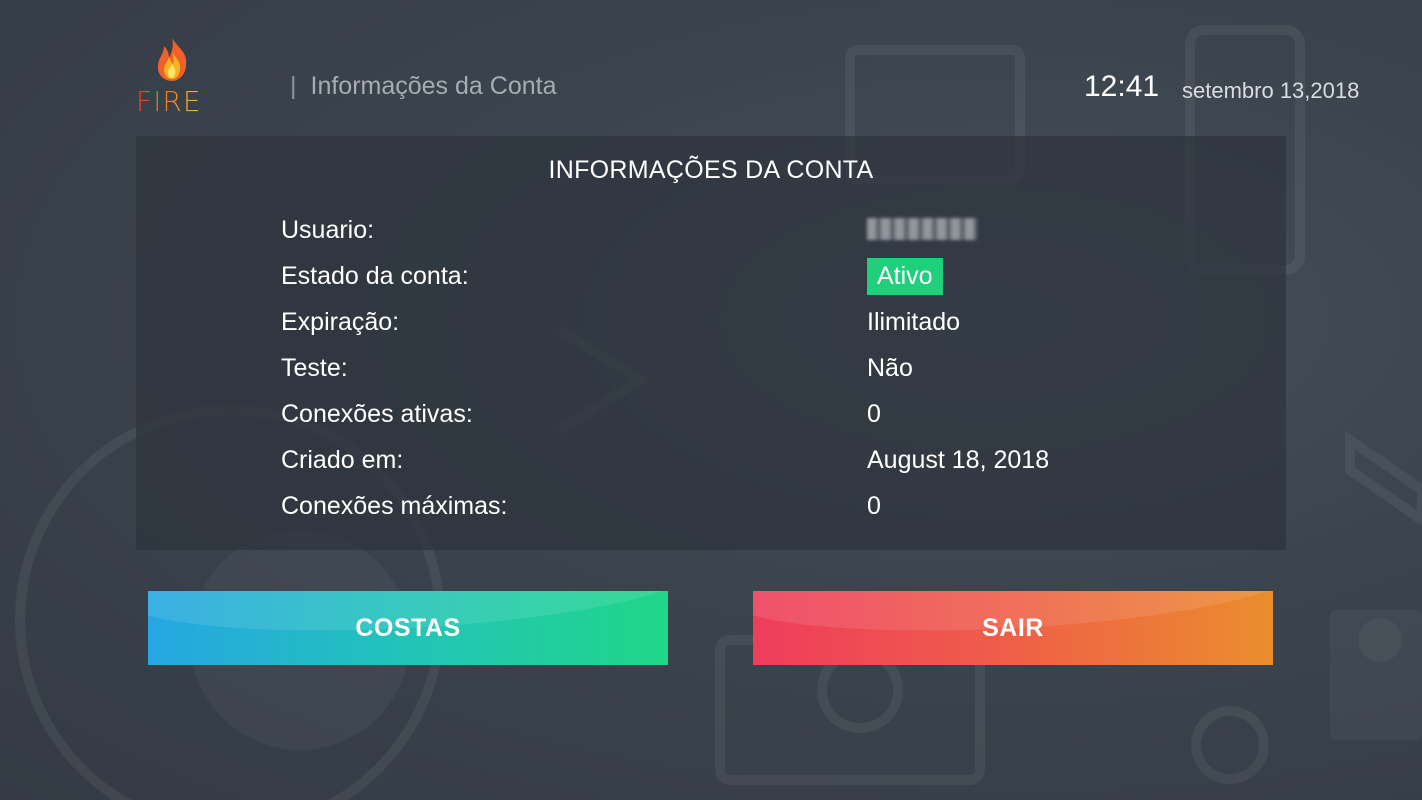 This screenshot has height=800, width=1422. I want to click on row-label: Conexões ativas:, so click(377, 414).